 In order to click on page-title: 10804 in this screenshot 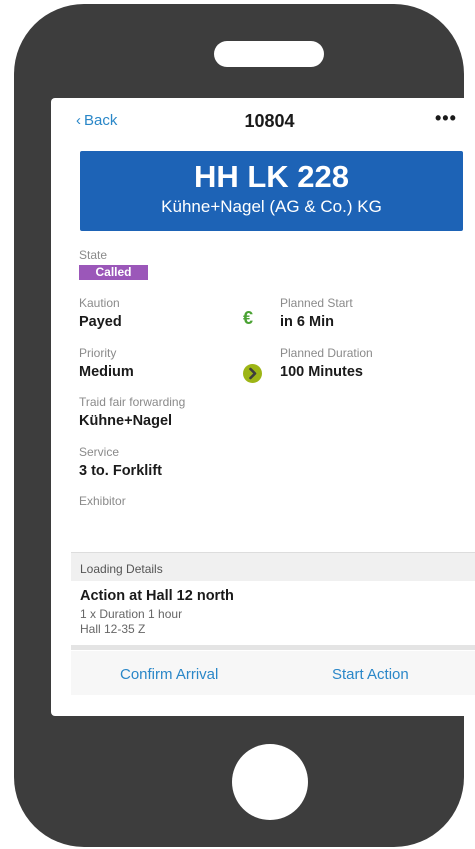, I will do `click(269, 121)`.